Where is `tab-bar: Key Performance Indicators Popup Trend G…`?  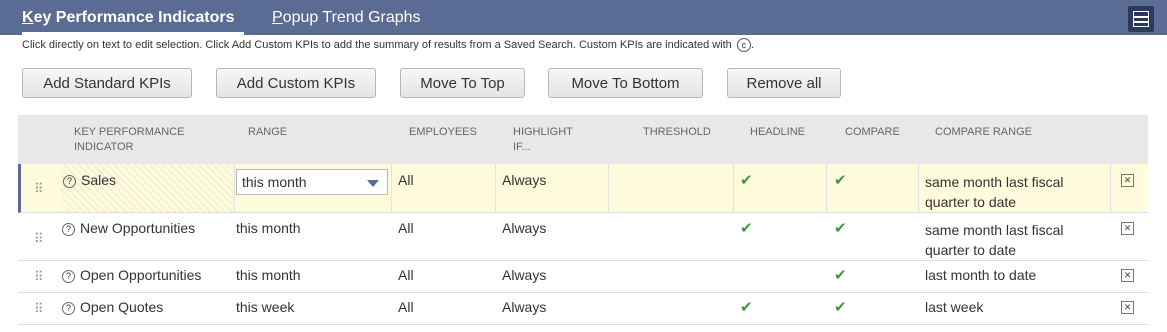
tab-bar: Key Performance Indicators Popup Trend G… is located at coordinates (583, 17).